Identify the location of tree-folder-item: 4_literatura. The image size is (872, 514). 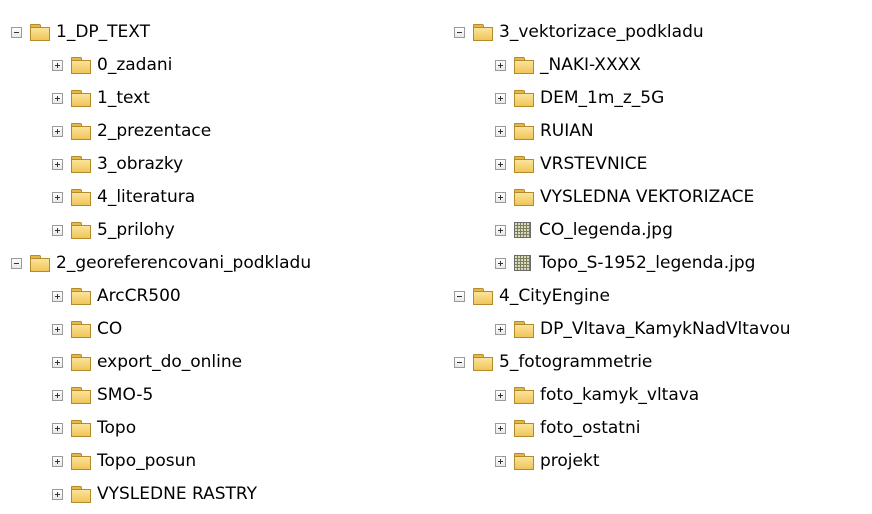
(123, 197).